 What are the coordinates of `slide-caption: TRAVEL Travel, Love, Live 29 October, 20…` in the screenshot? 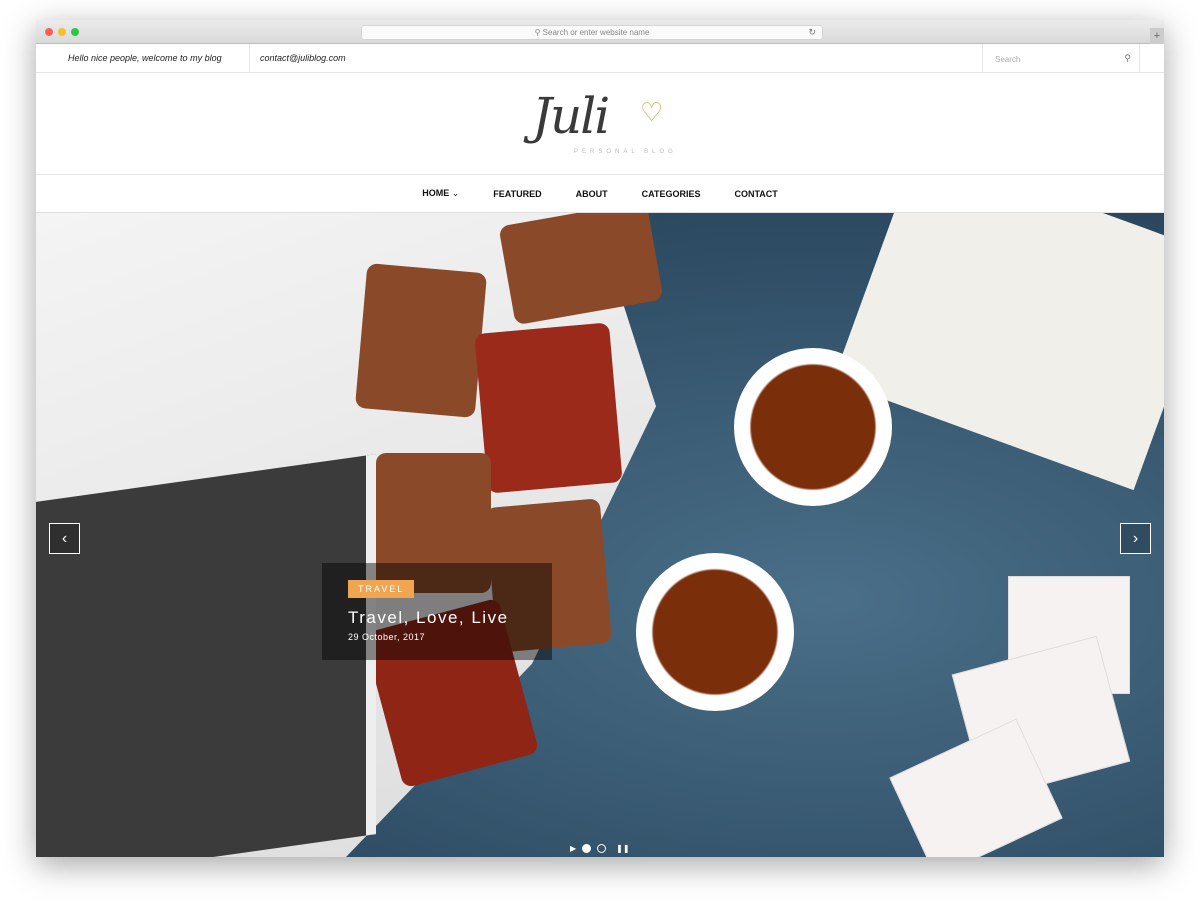 It's located at (437, 611).